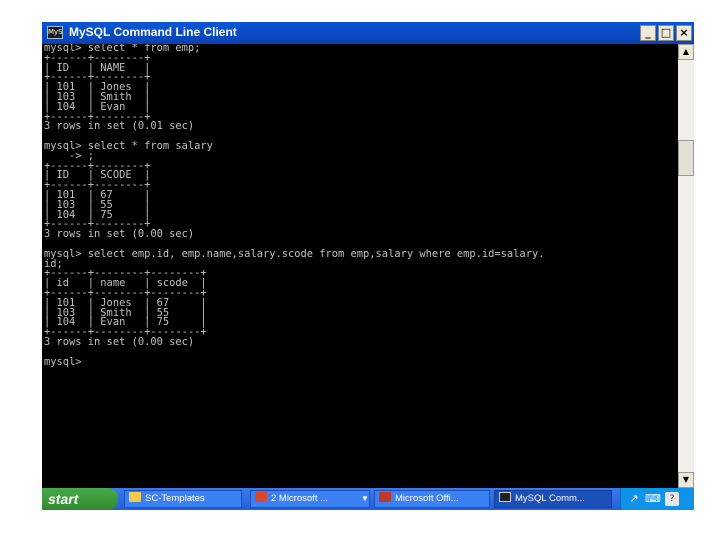 This screenshot has height=540, width=720. What do you see at coordinates (135, 497) in the screenshot?
I see `folder-icon` at bounding box center [135, 497].